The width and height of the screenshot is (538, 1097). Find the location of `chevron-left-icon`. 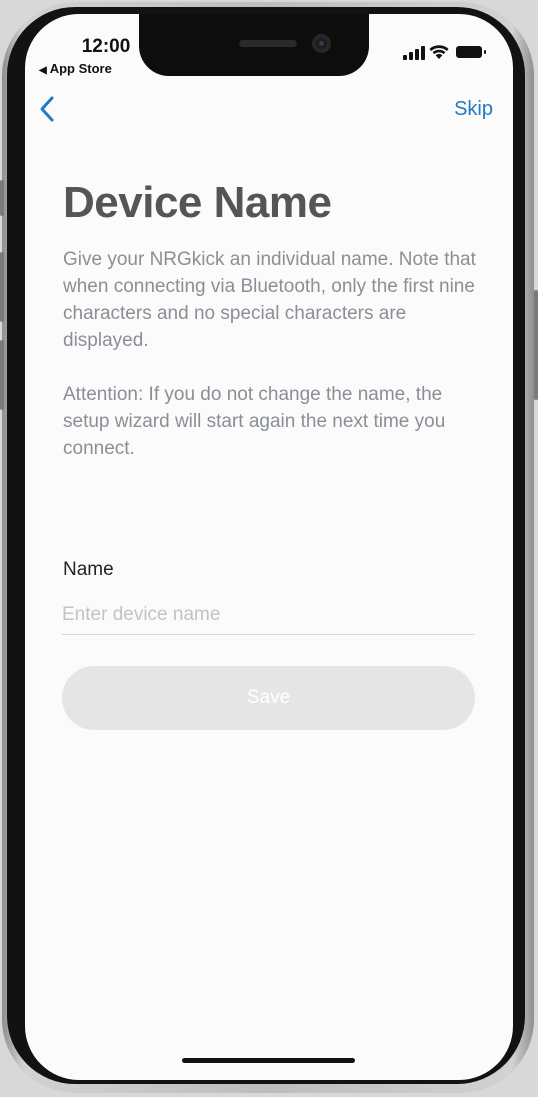

chevron-left-icon is located at coordinates (48, 109).